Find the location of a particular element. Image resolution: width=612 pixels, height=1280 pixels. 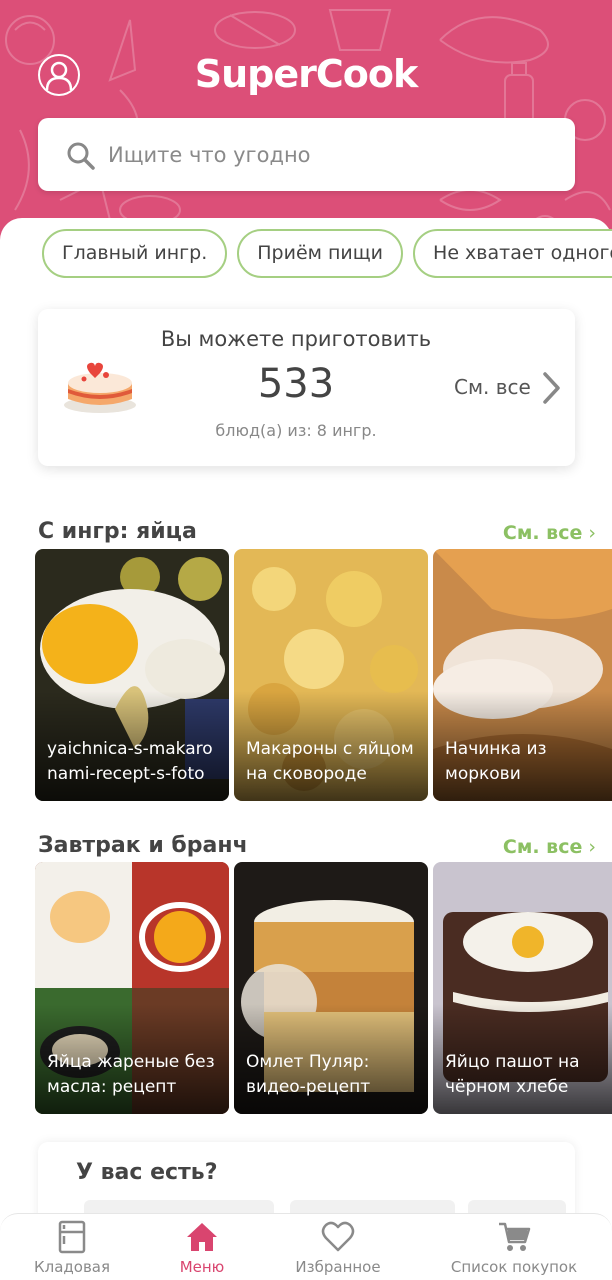

chip-missing-one: Не хватает одного is located at coordinates (512, 253).